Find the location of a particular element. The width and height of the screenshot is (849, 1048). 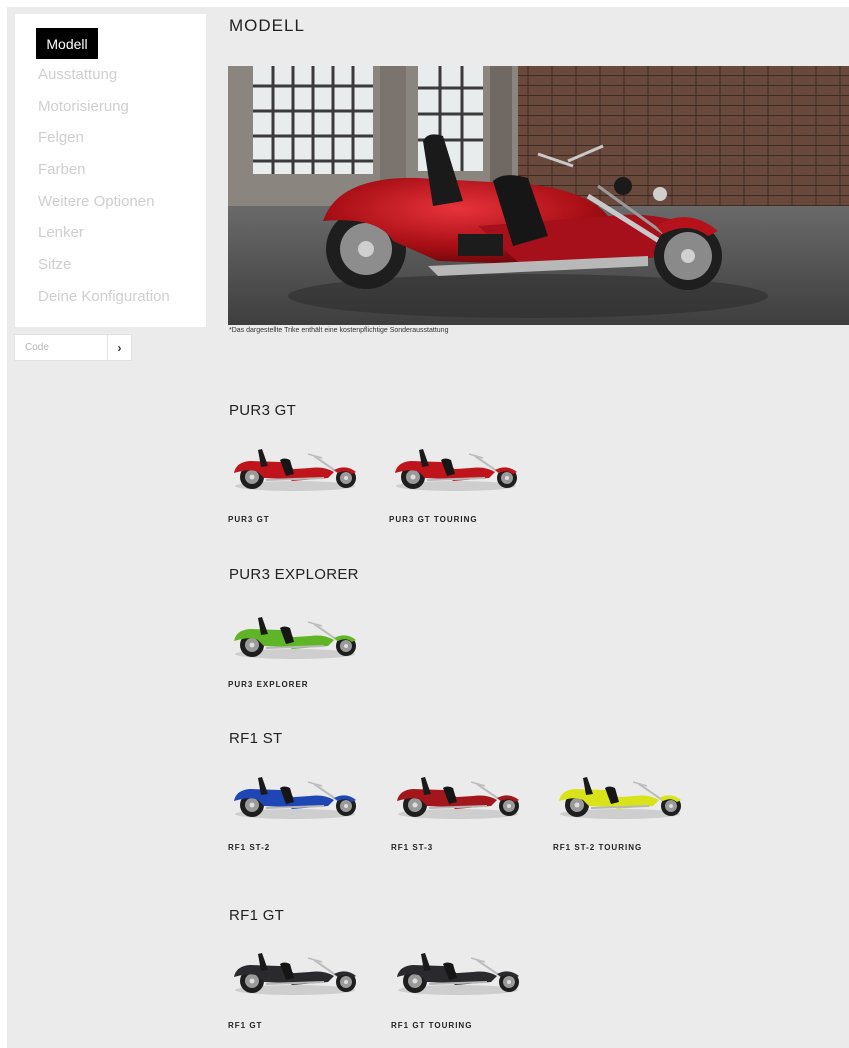

sidebar-item-ausstattung: Ausstattung is located at coordinates (77, 74).